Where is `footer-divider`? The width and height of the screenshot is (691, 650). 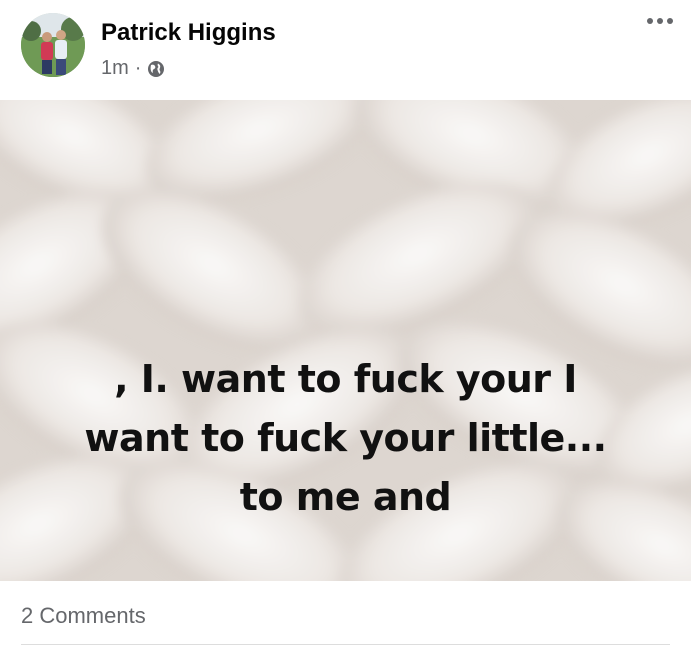 footer-divider is located at coordinates (345, 644).